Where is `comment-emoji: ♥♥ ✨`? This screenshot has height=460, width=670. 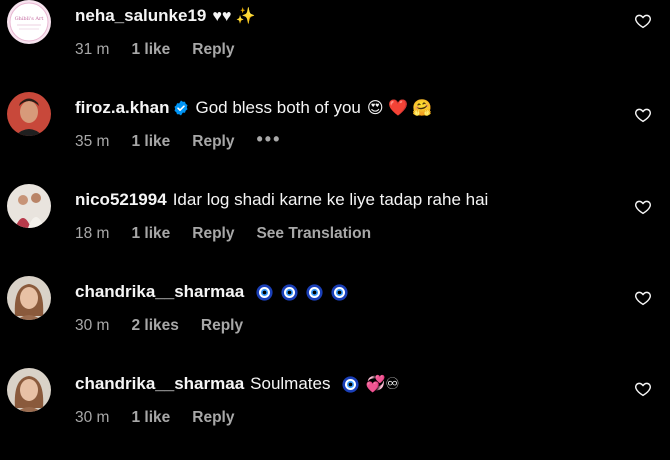 comment-emoji: ♥♥ ✨ is located at coordinates (234, 16).